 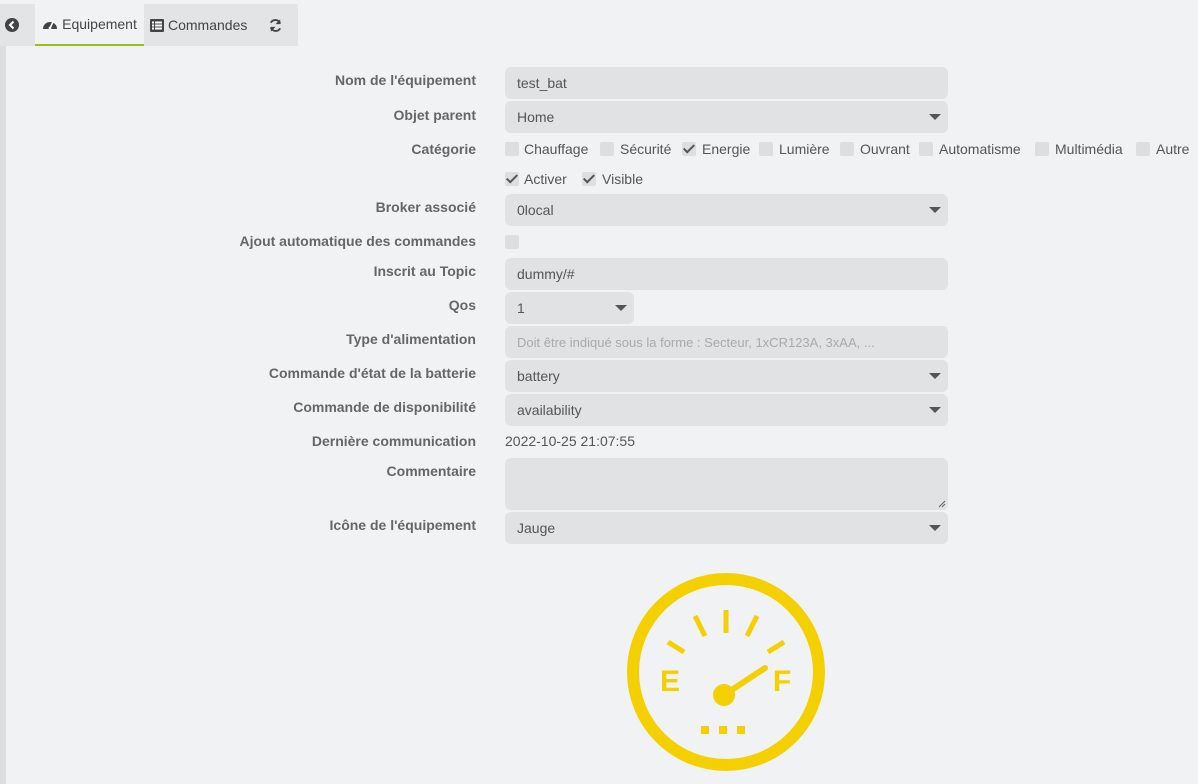 I want to click on back-arrow-icon, so click(x=12, y=25).